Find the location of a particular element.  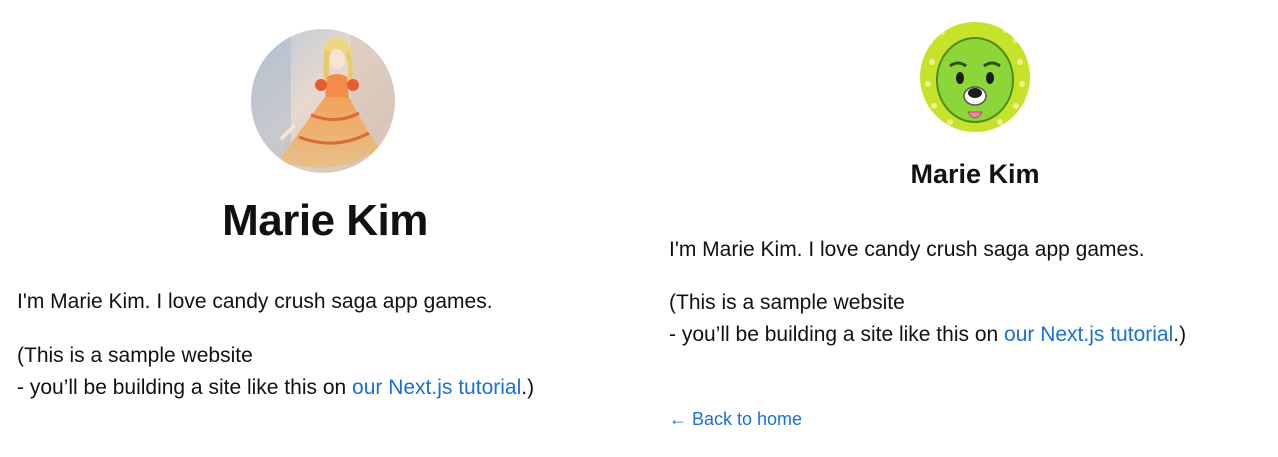

green-cartoon-character-icon is located at coordinates (975, 77).